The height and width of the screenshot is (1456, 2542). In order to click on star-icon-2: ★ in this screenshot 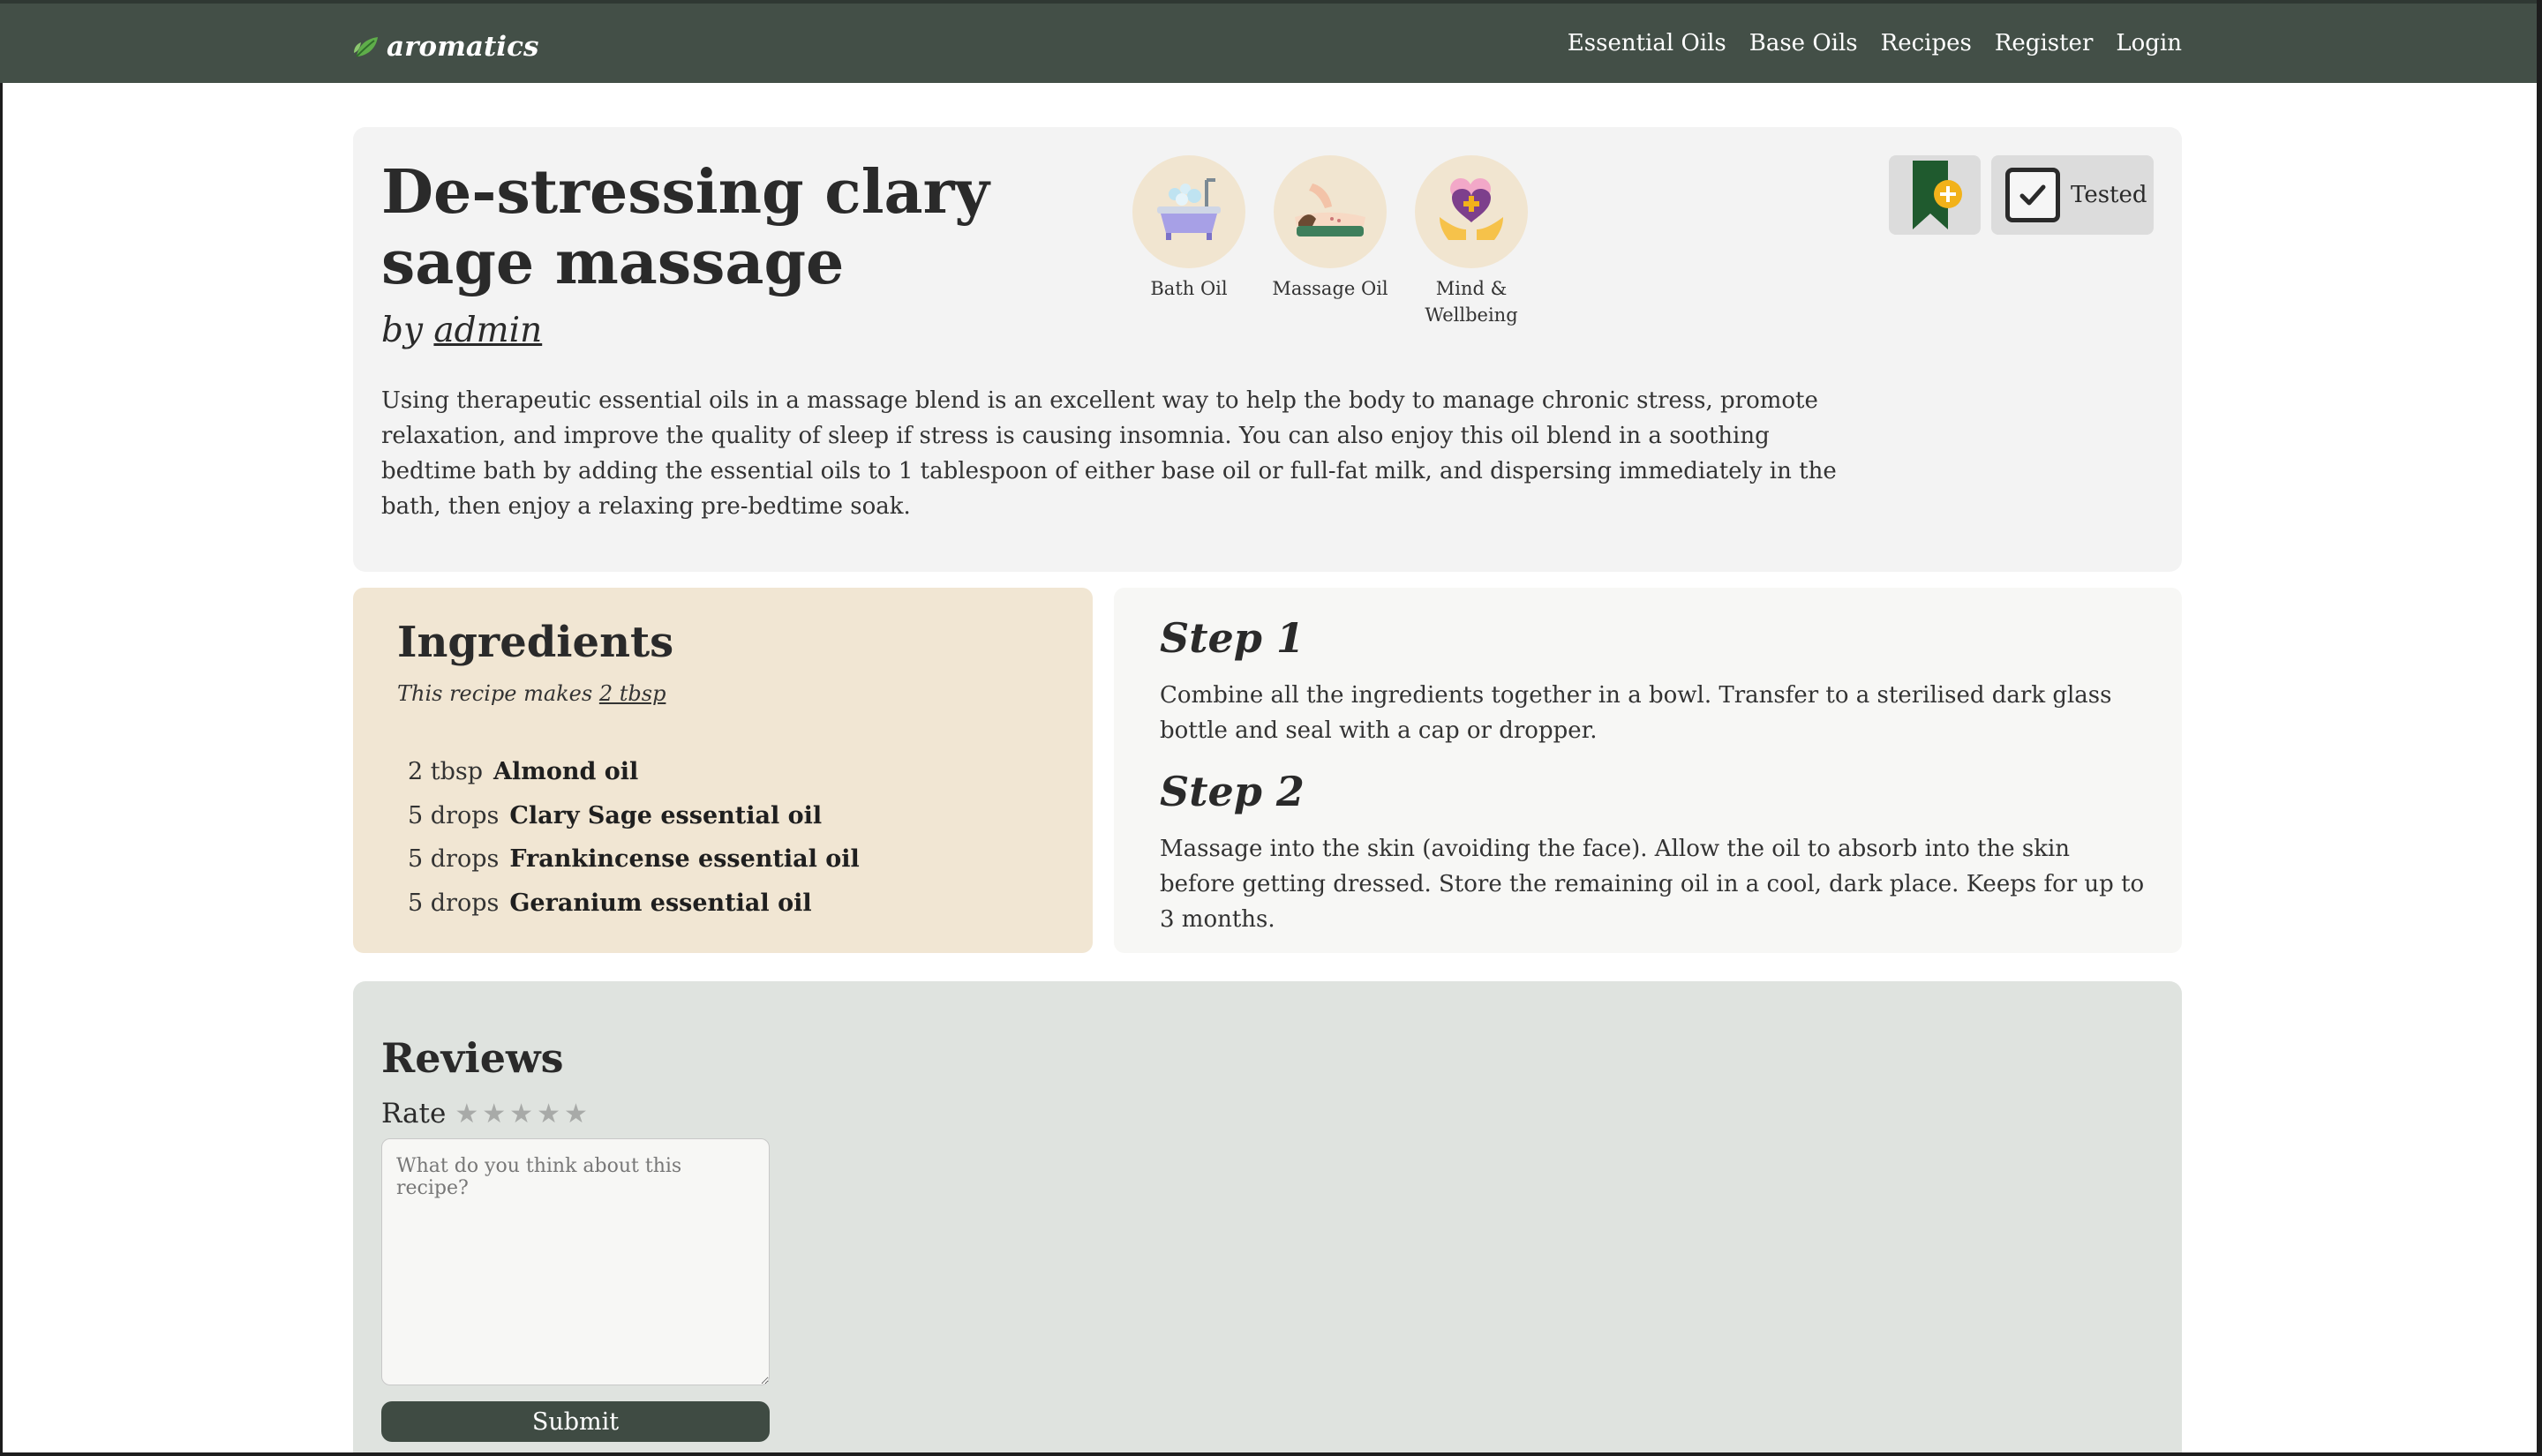, I will do `click(494, 1114)`.